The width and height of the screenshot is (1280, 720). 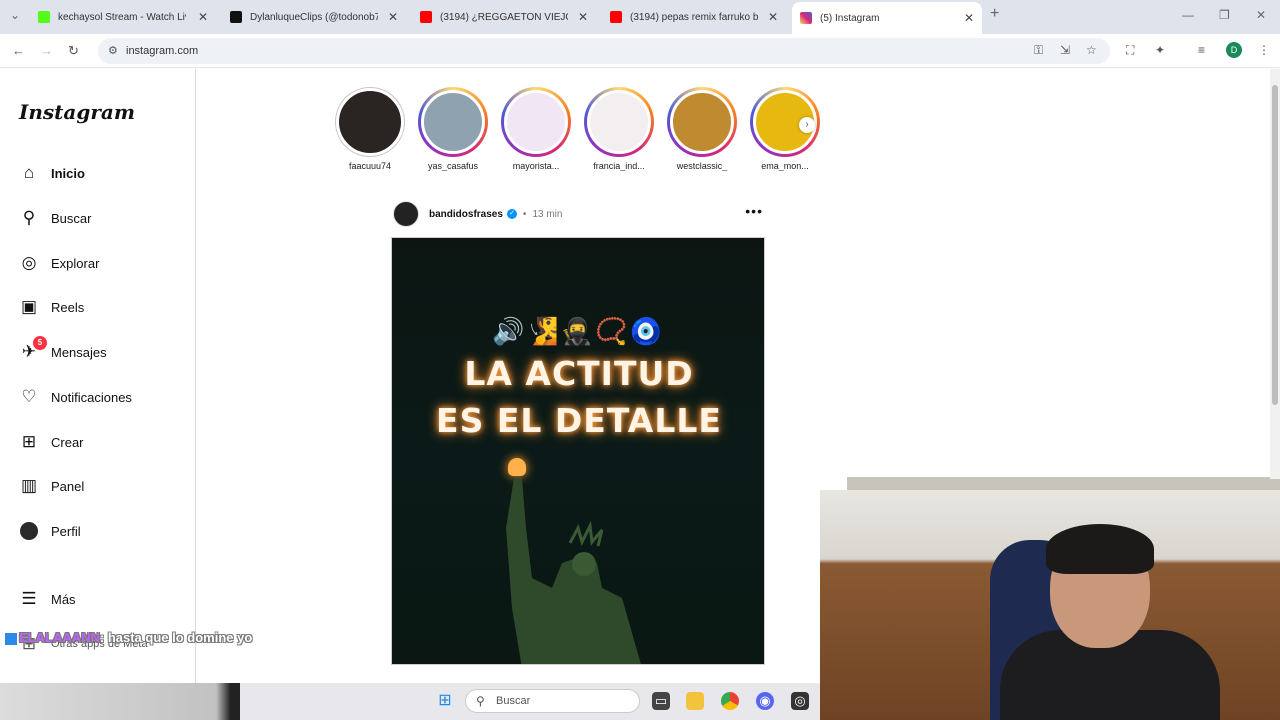 I want to click on sidebar-item-explorar: ◎ Explorar, so click(x=59, y=263).